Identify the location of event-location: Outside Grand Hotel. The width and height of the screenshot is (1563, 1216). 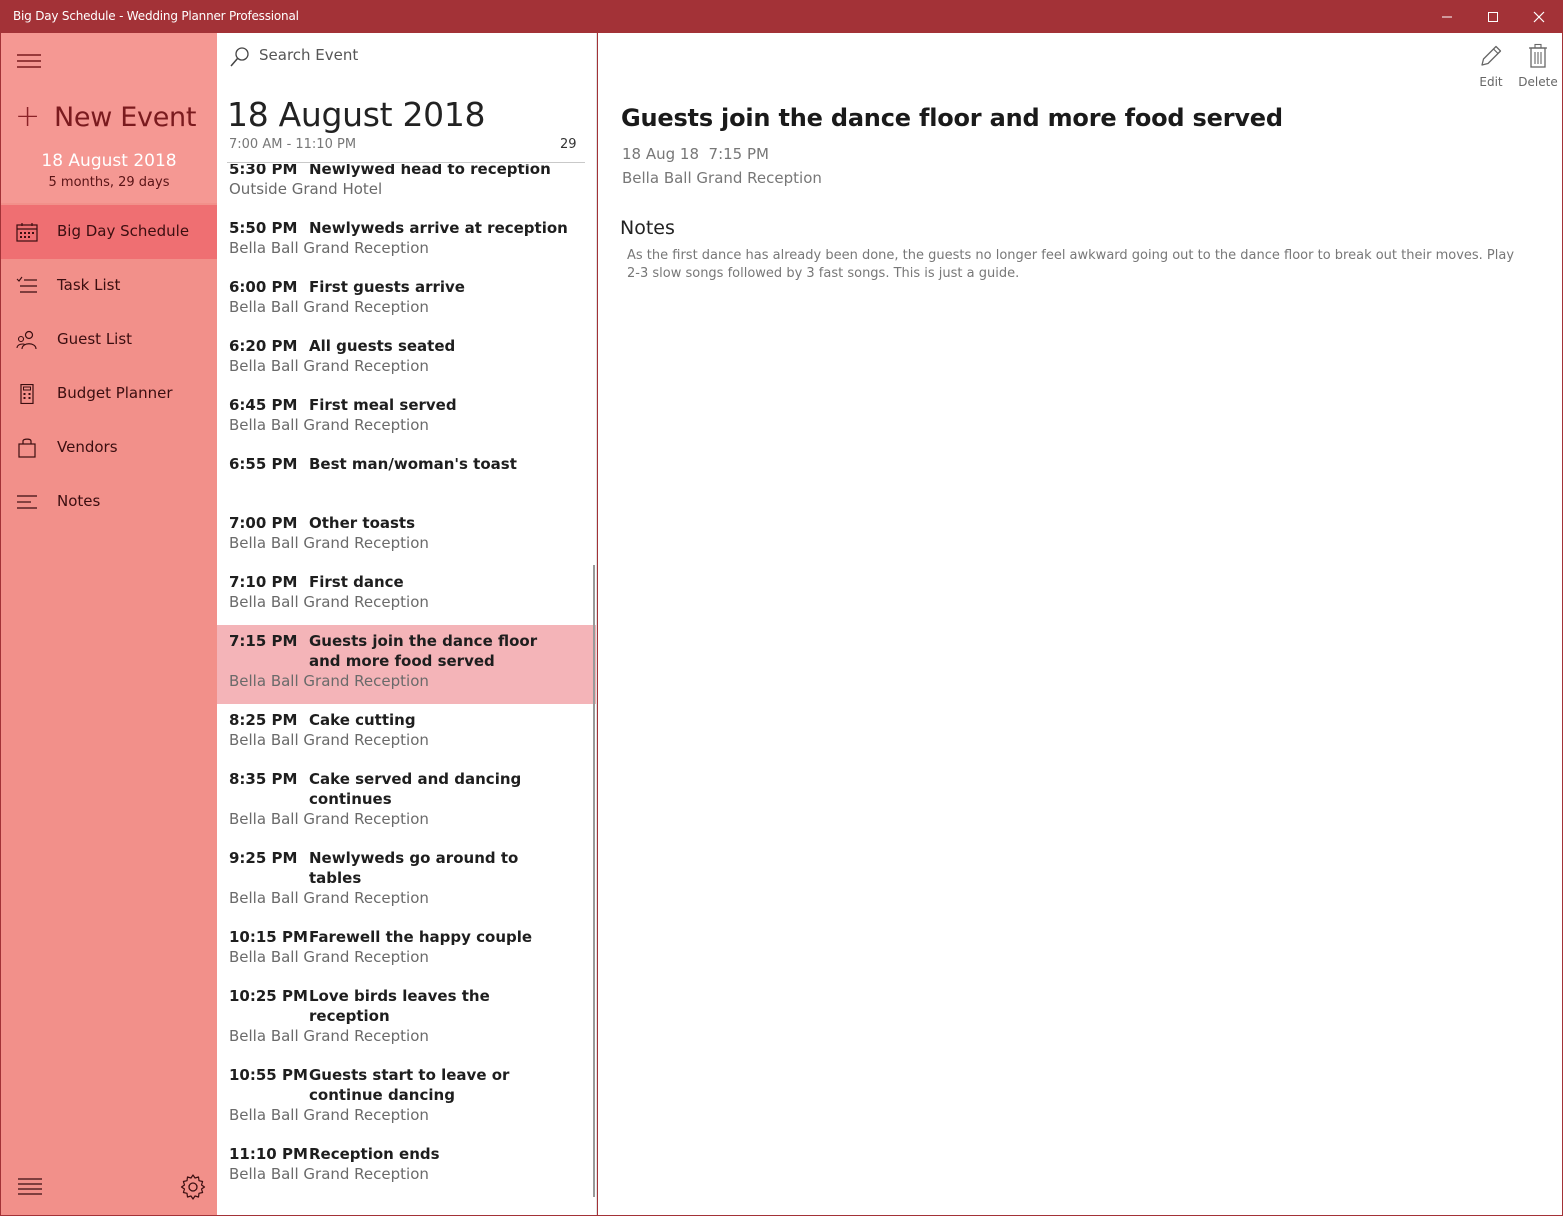
(306, 189).